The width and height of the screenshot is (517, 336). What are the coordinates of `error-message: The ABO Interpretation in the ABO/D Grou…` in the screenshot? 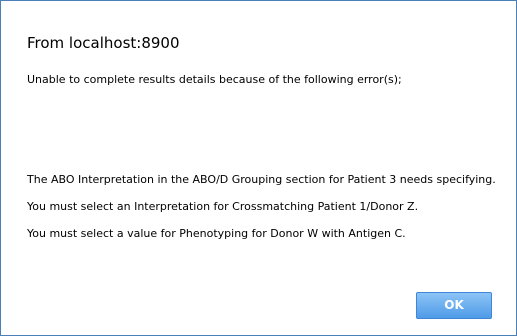 It's located at (261, 179).